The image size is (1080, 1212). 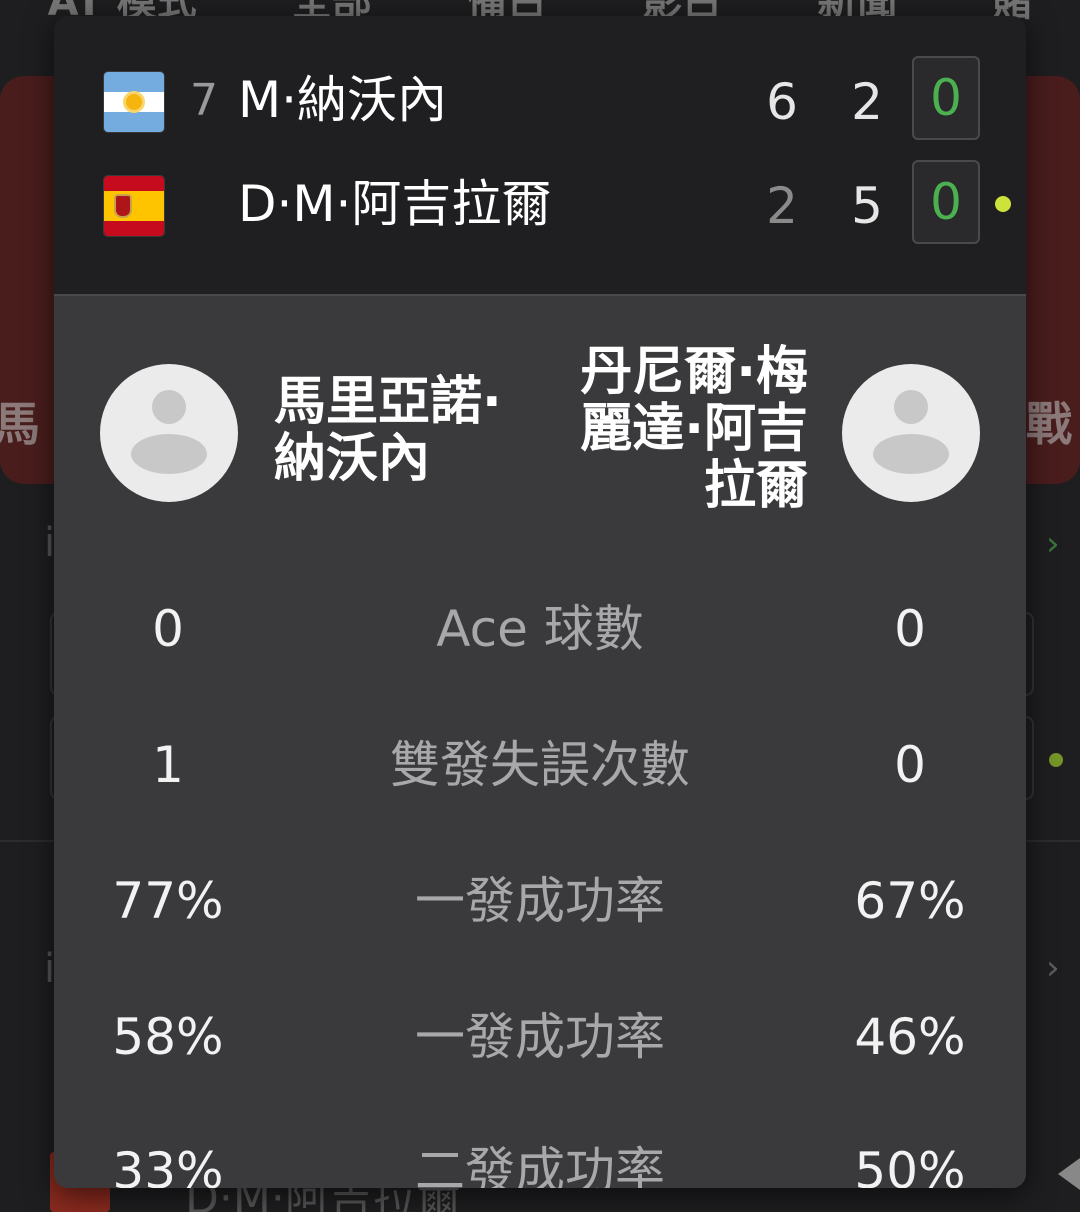 What do you see at coordinates (867, 206) in the screenshot?
I see `set-score: 5` at bounding box center [867, 206].